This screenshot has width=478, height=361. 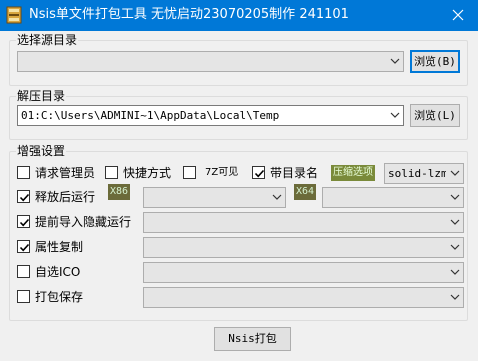 I want to click on compress-select: solid-lzma, so click(x=424, y=173).